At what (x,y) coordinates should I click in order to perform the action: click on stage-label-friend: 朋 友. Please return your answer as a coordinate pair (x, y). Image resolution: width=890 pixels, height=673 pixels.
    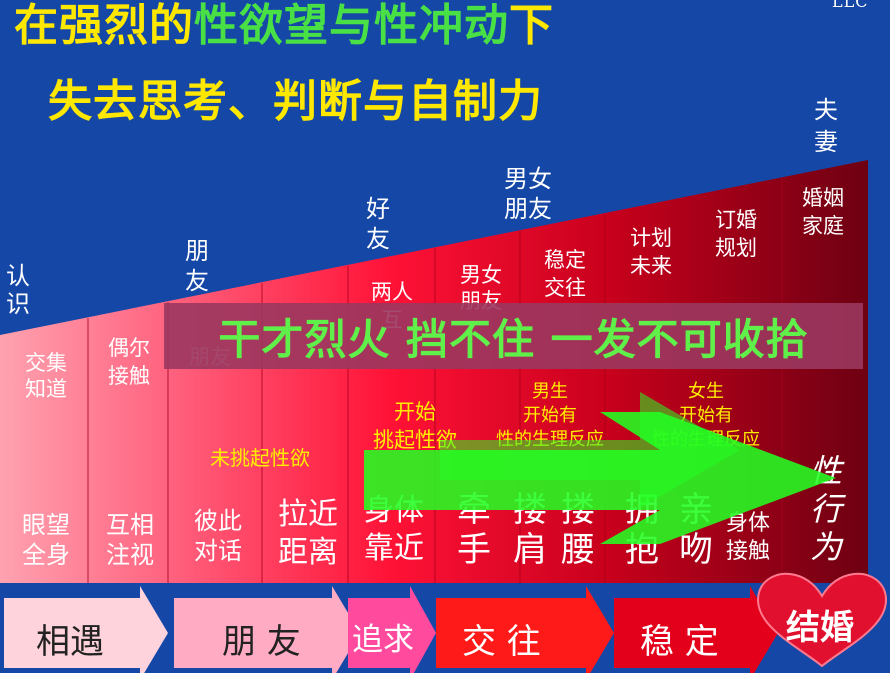
    Looking at the image, I should click on (261, 642).